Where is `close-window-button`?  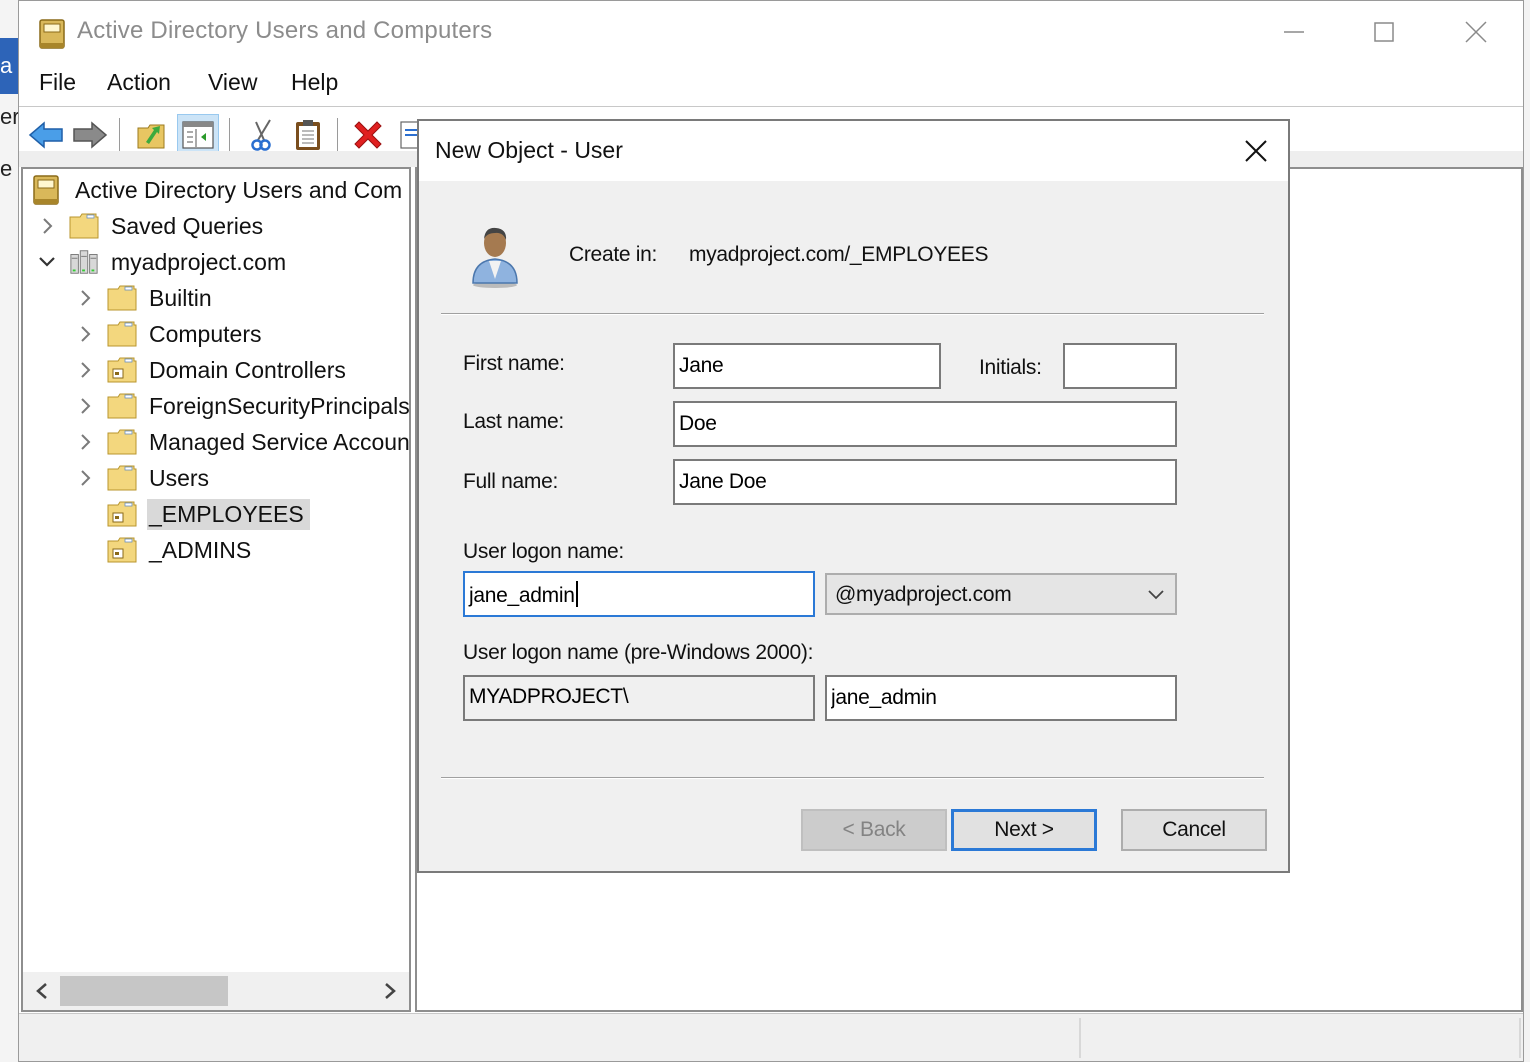
close-window-button is located at coordinates (1476, 32).